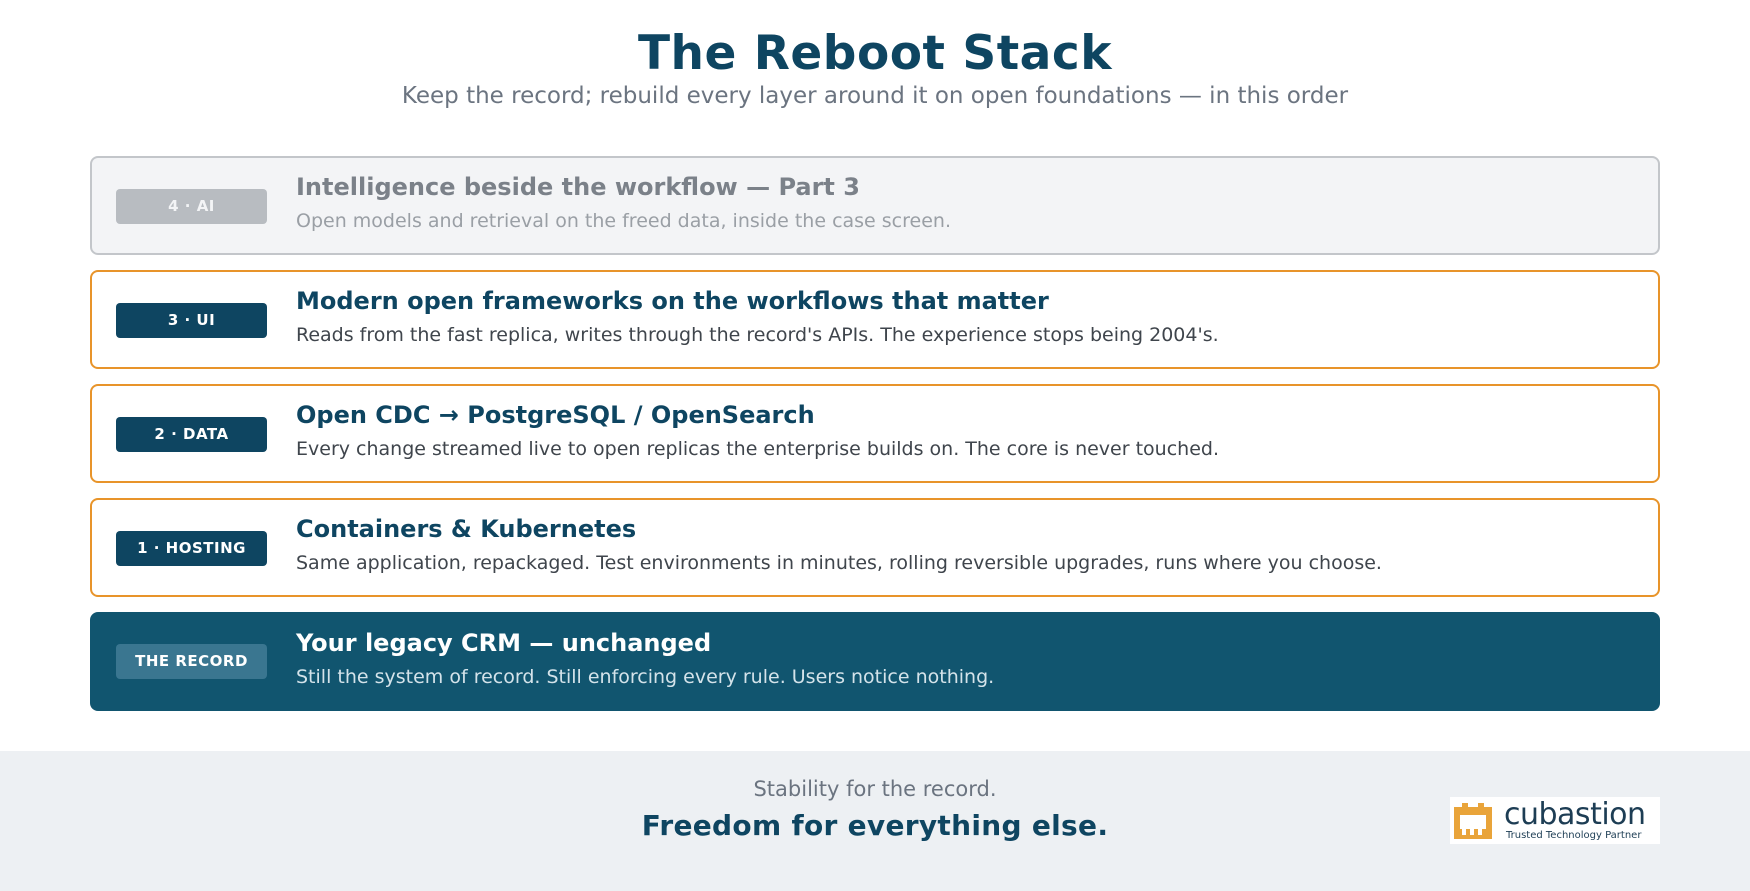 Image resolution: width=1750 pixels, height=891 pixels. Describe the element at coordinates (1575, 814) in the screenshot. I see `logo-wordmark: cubastion` at that location.